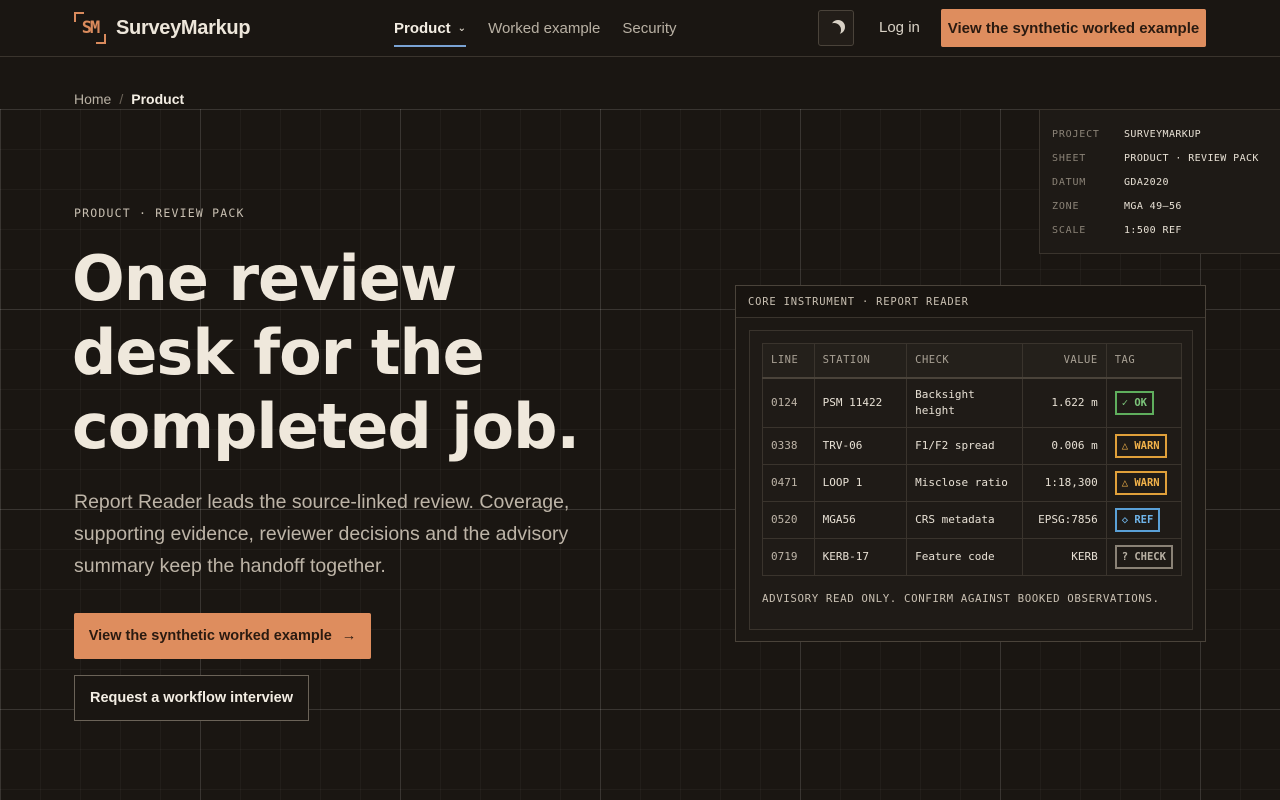 This screenshot has width=1280, height=800. I want to click on titleblock-row-scale: SCALE 1:500 REF, so click(1117, 230).